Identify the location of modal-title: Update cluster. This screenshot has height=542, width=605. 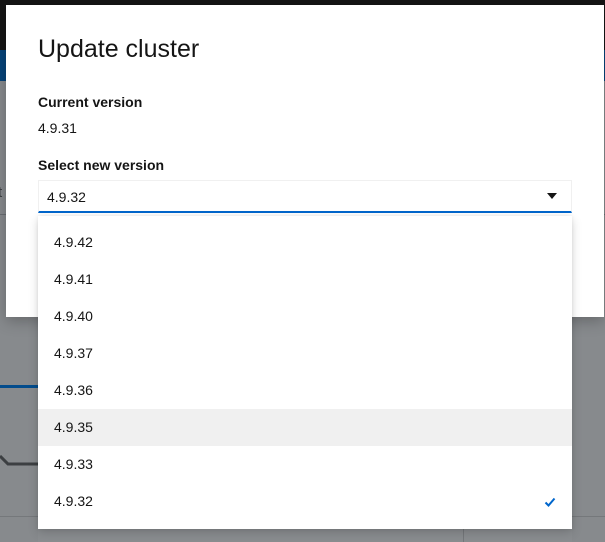
(119, 49).